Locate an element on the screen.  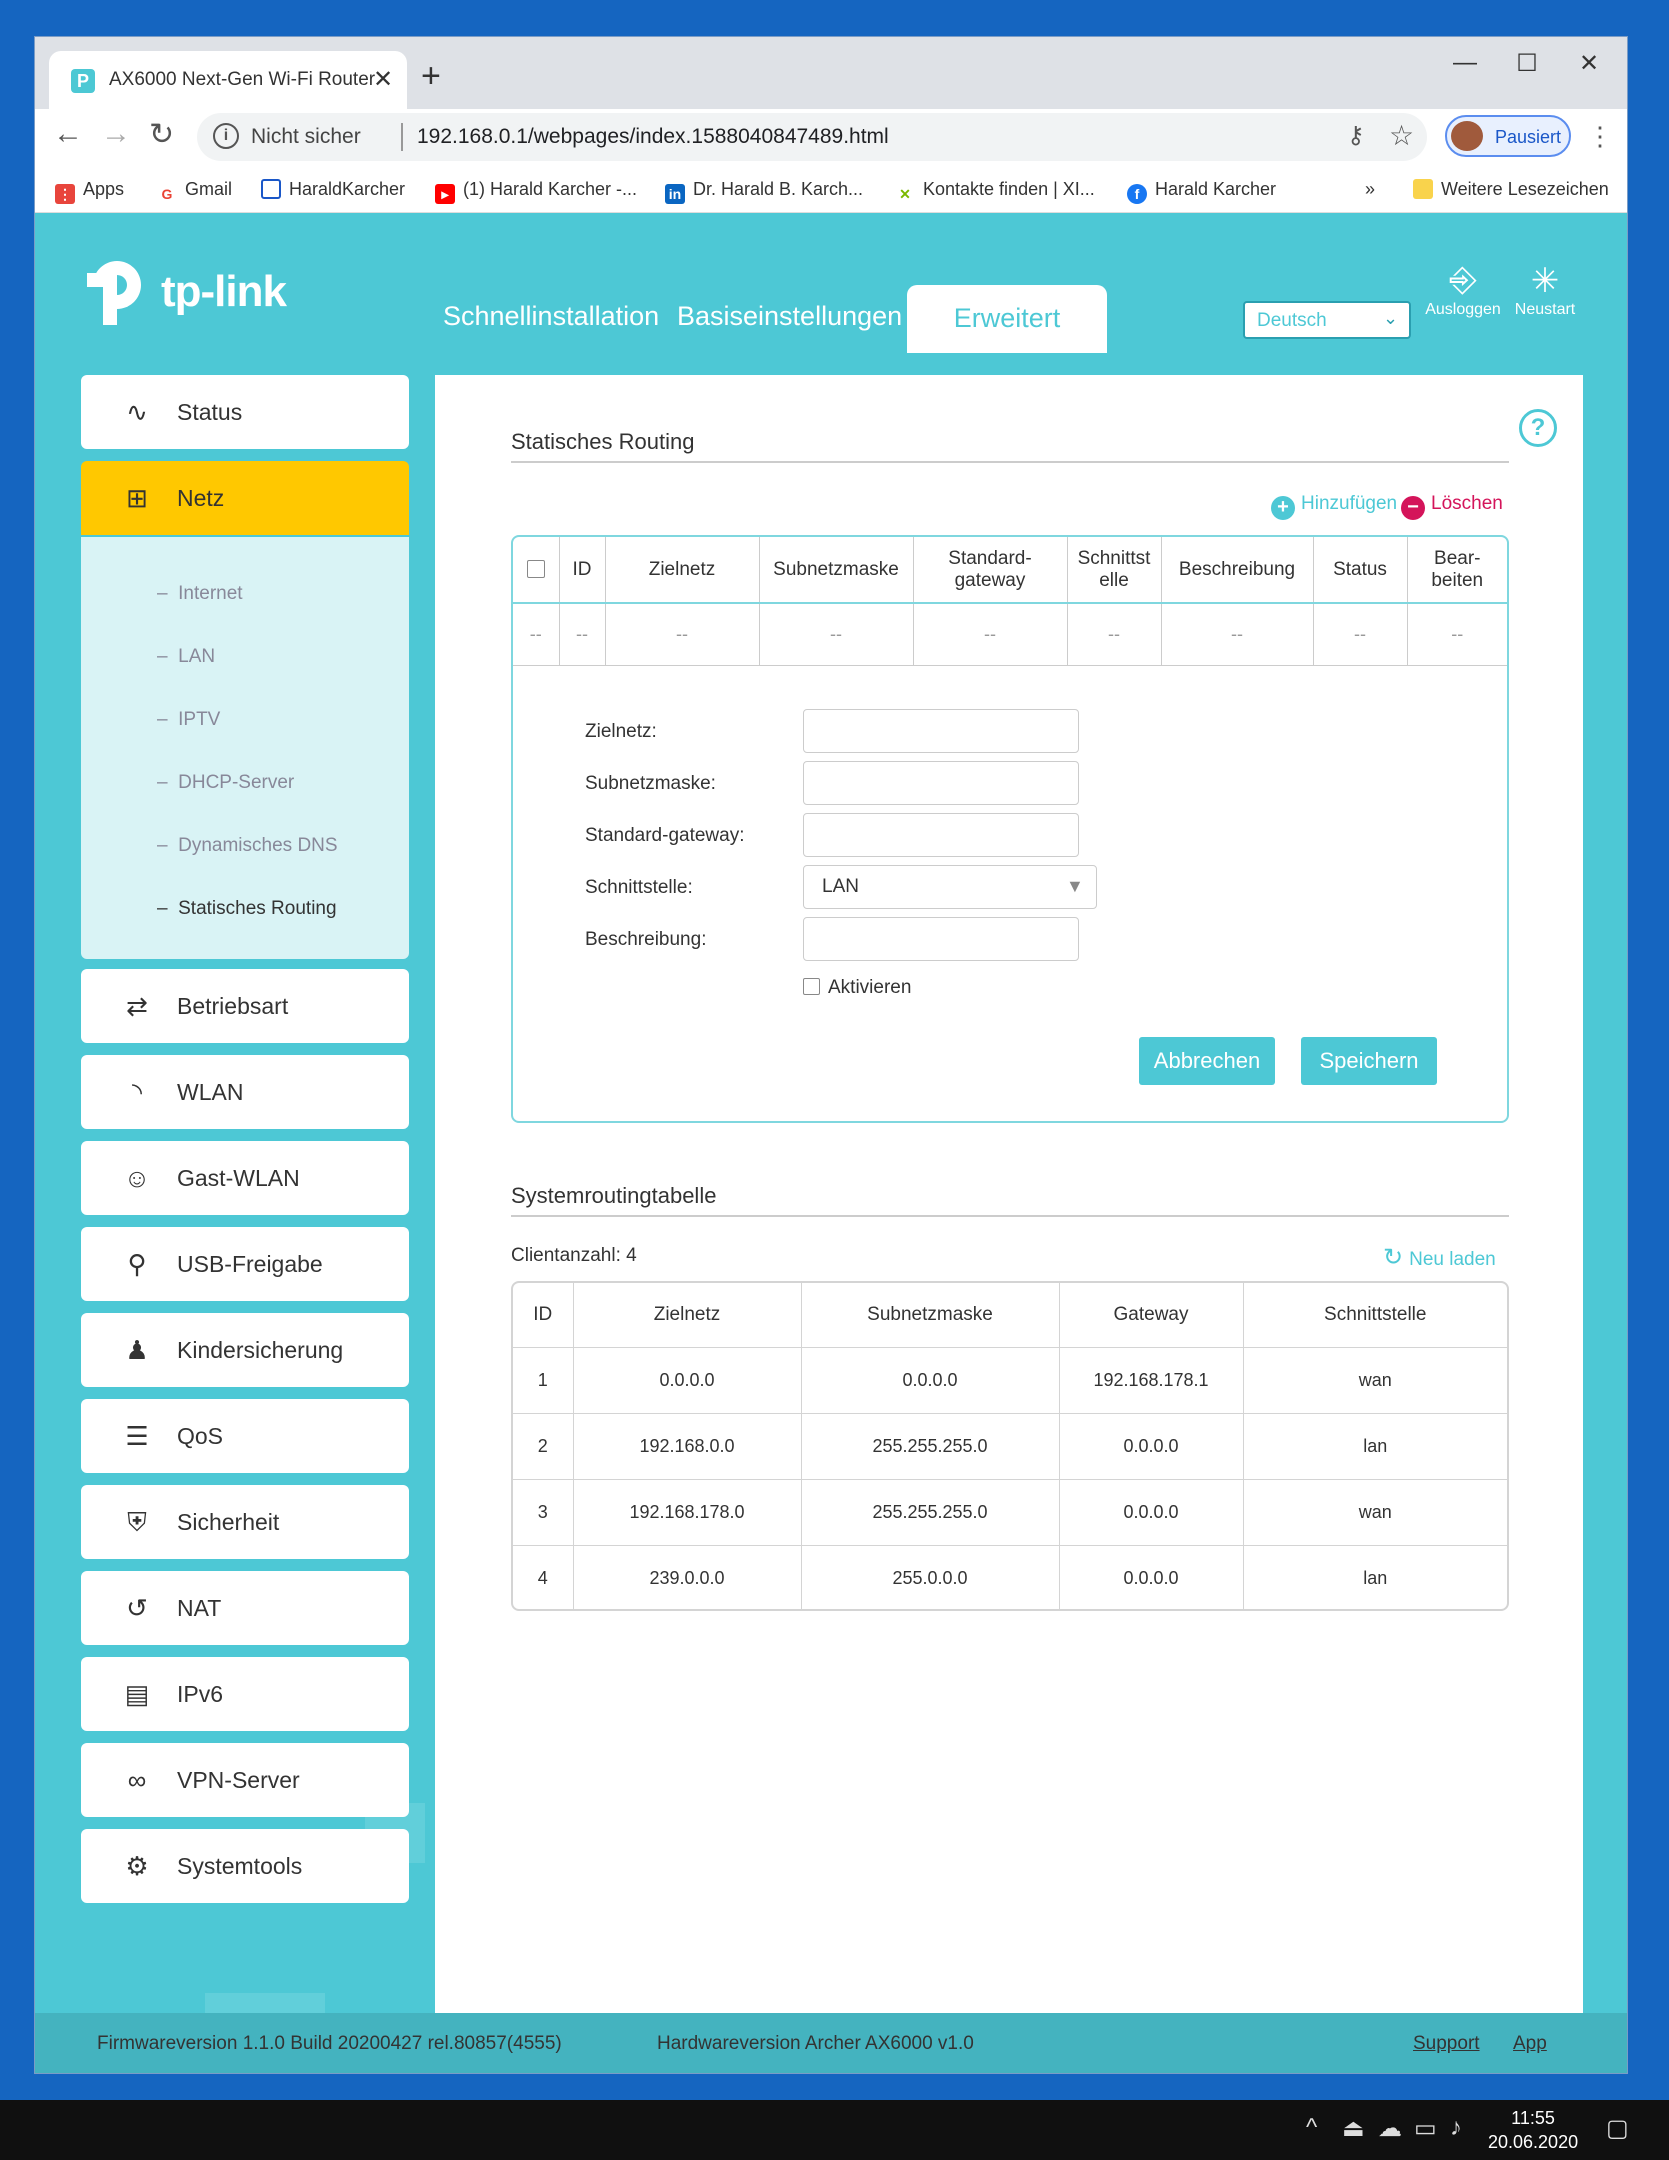
sidebar-item-nat: ↺ NAT is located at coordinates (245, 1608).